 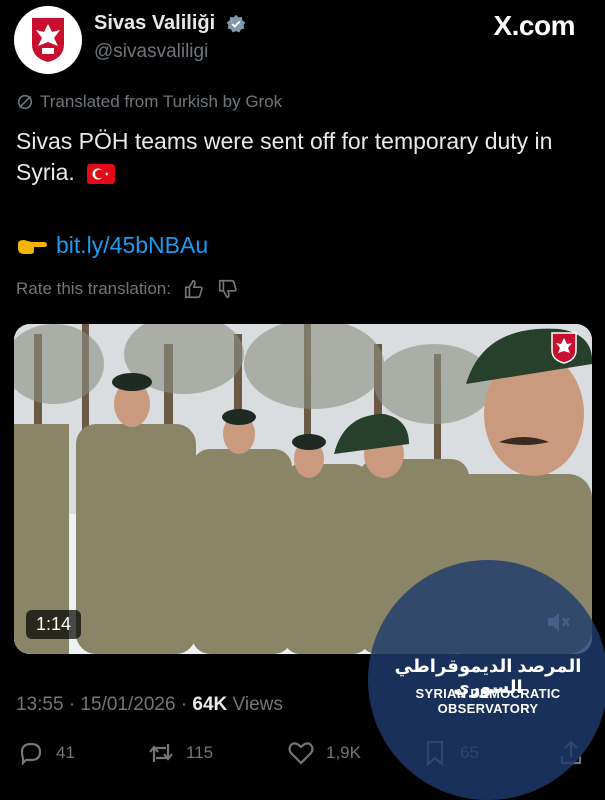 I want to click on repost-button: 115, so click(x=179, y=753).